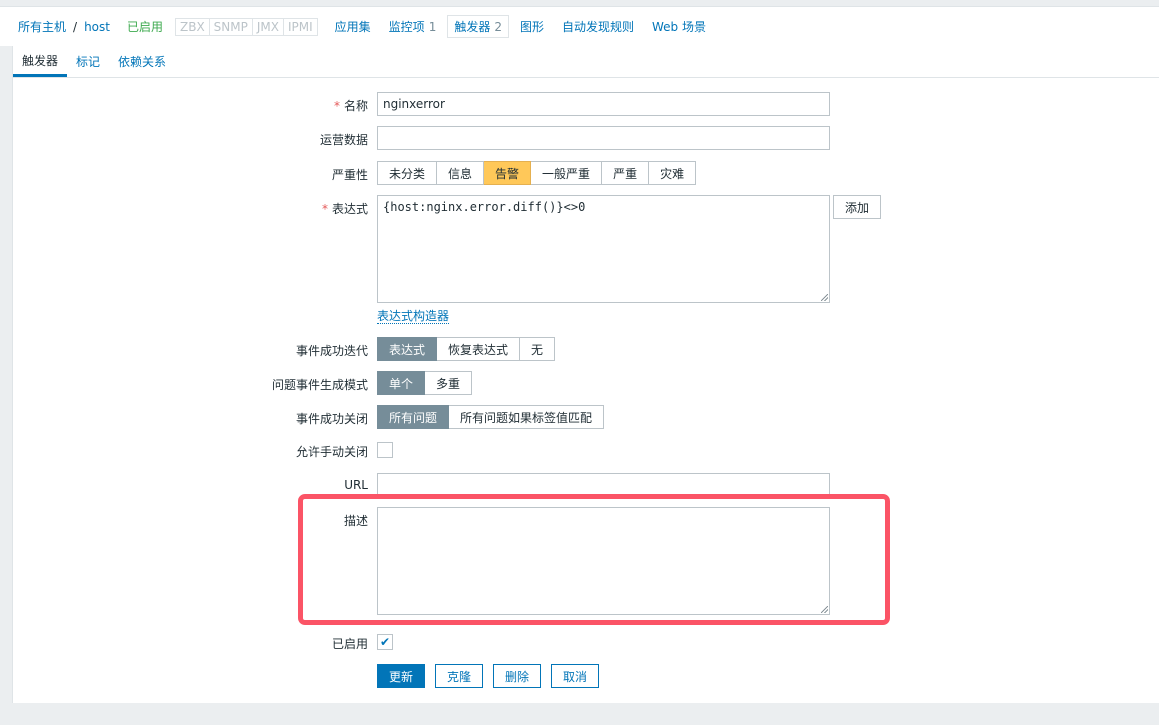 Image resolution: width=1159 pixels, height=725 pixels. I want to click on opdata-label: 运营数据, so click(343, 140).